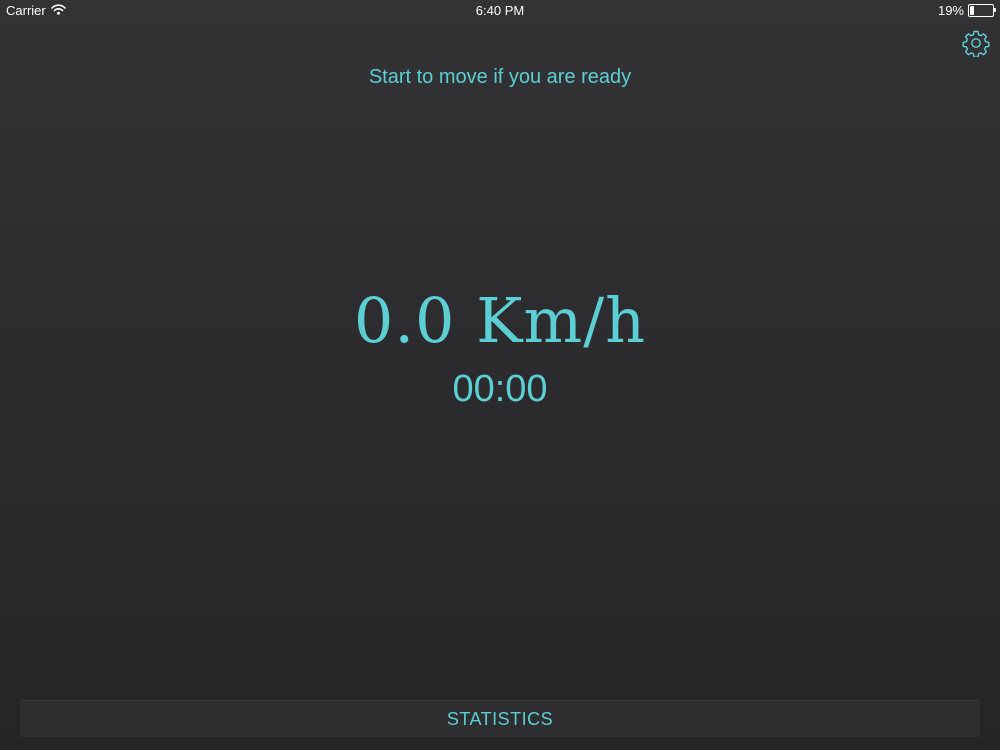 The width and height of the screenshot is (1000, 750). I want to click on statistics-label: STATISTICS, so click(500, 718).